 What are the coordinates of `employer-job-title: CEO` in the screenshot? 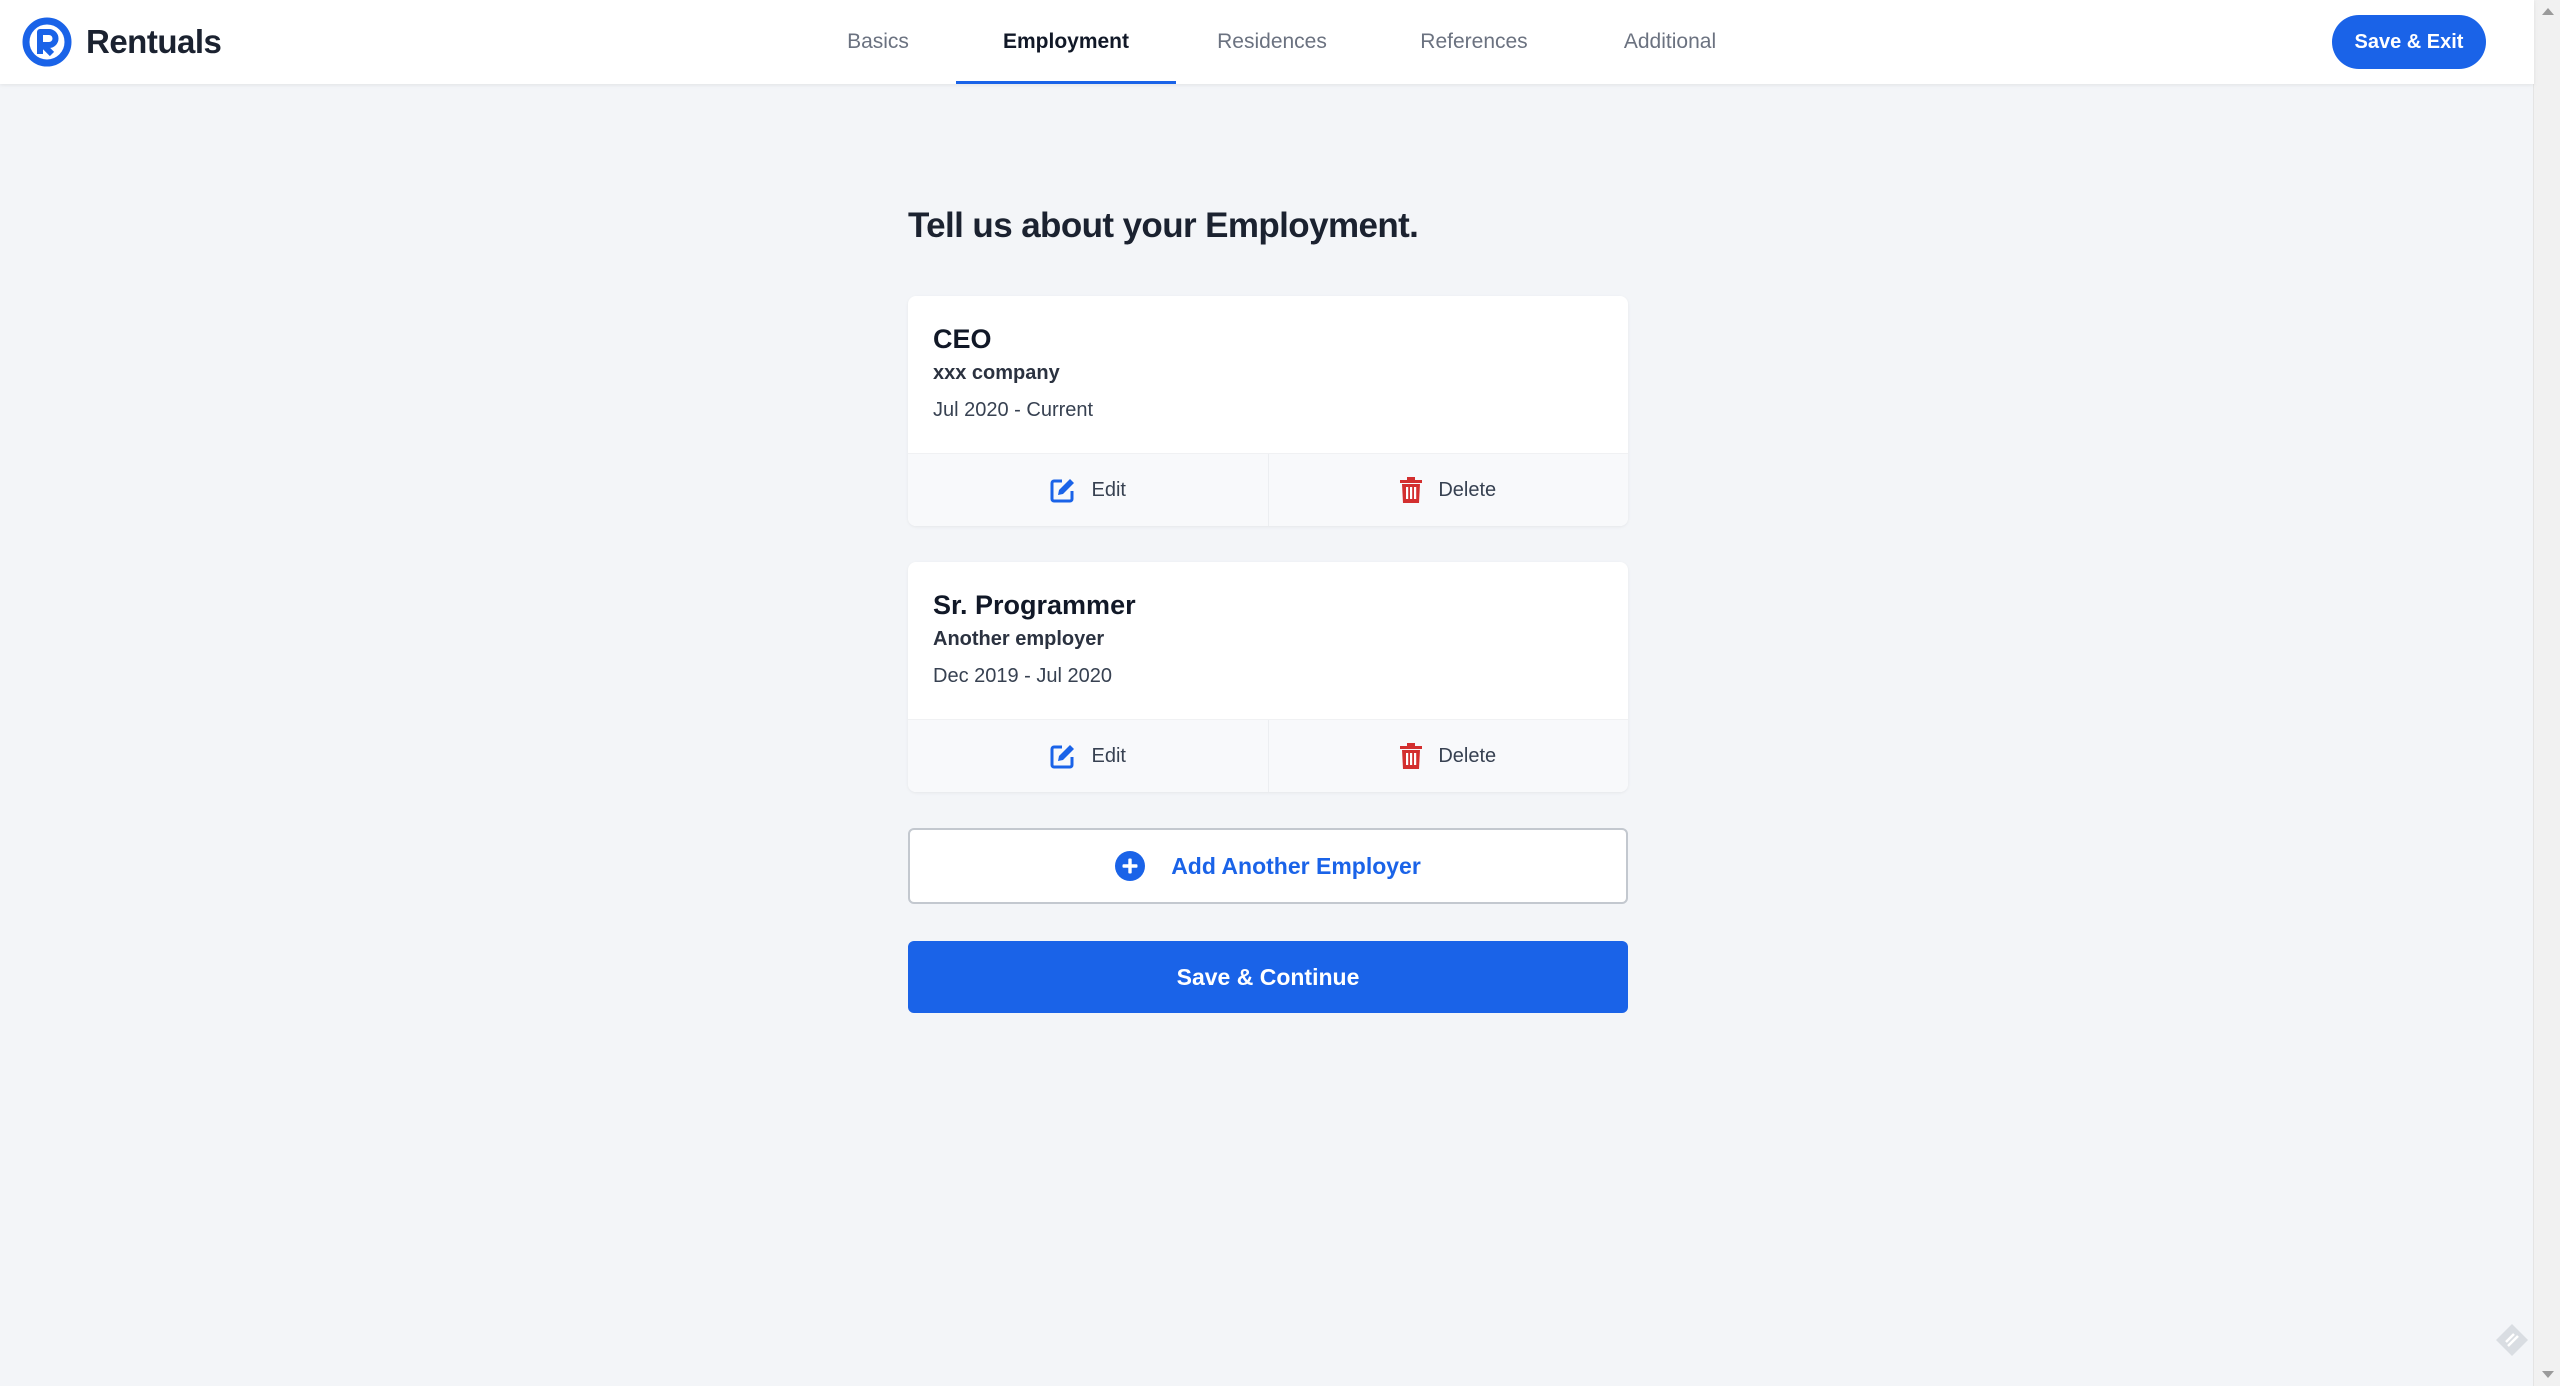 It's located at (962, 339).